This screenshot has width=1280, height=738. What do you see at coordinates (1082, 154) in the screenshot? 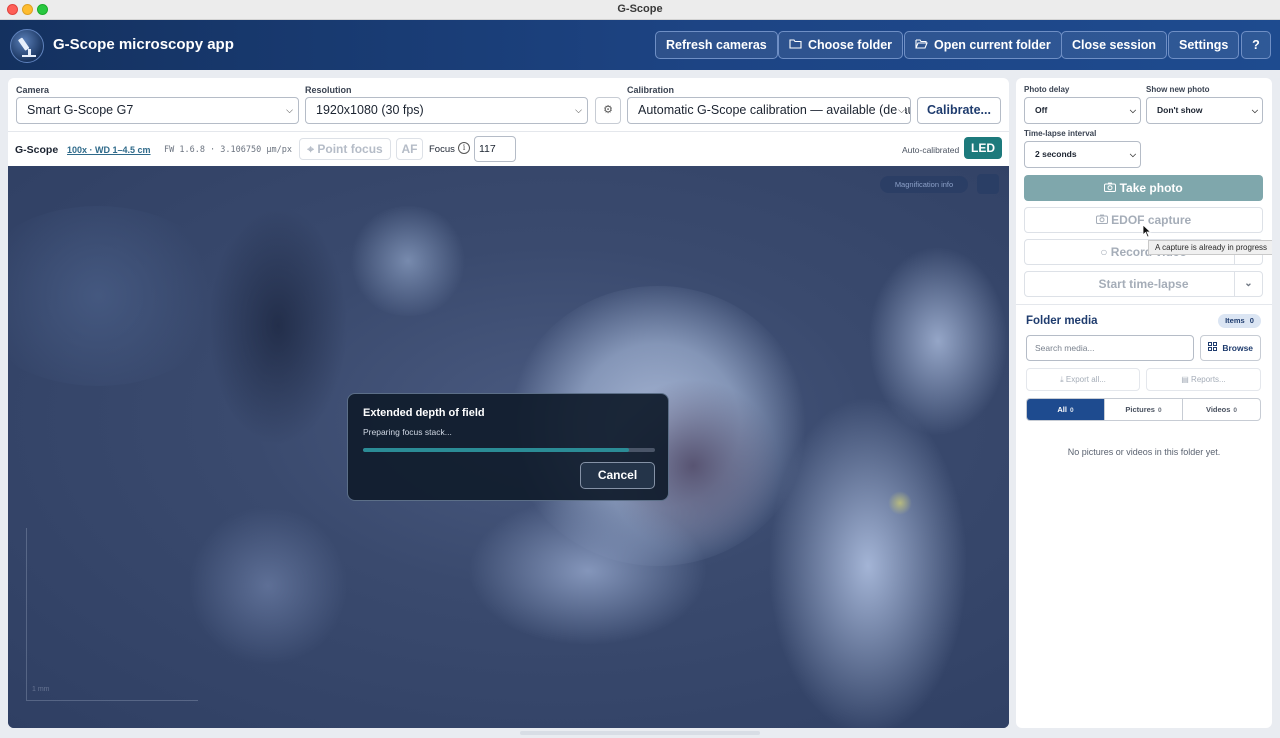
I see `timelapse-interval-select: 2 seconds ⌵` at bounding box center [1082, 154].